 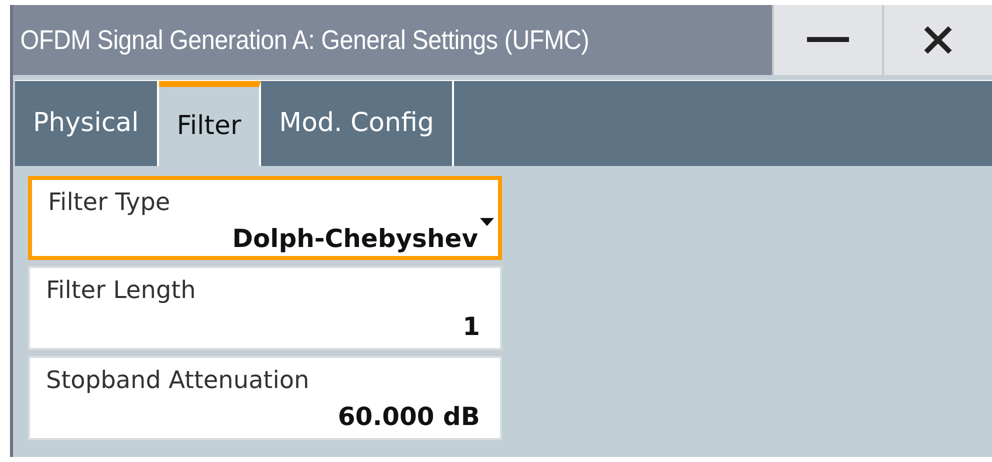 I want to click on field-value: 1, so click(x=471, y=327).